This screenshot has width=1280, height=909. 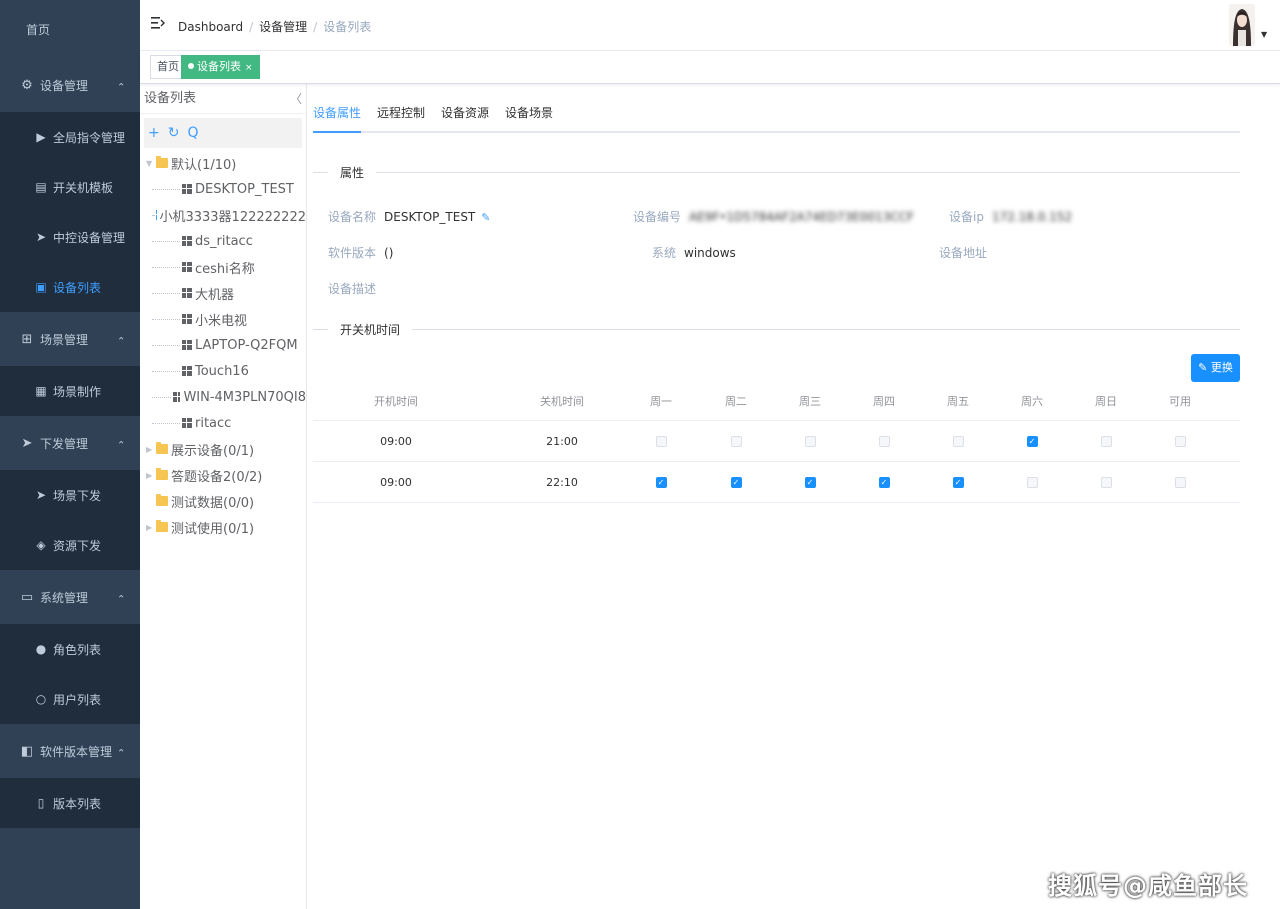 What do you see at coordinates (220, 67) in the screenshot?
I see `tag-device-list: 设备列表 ×` at bounding box center [220, 67].